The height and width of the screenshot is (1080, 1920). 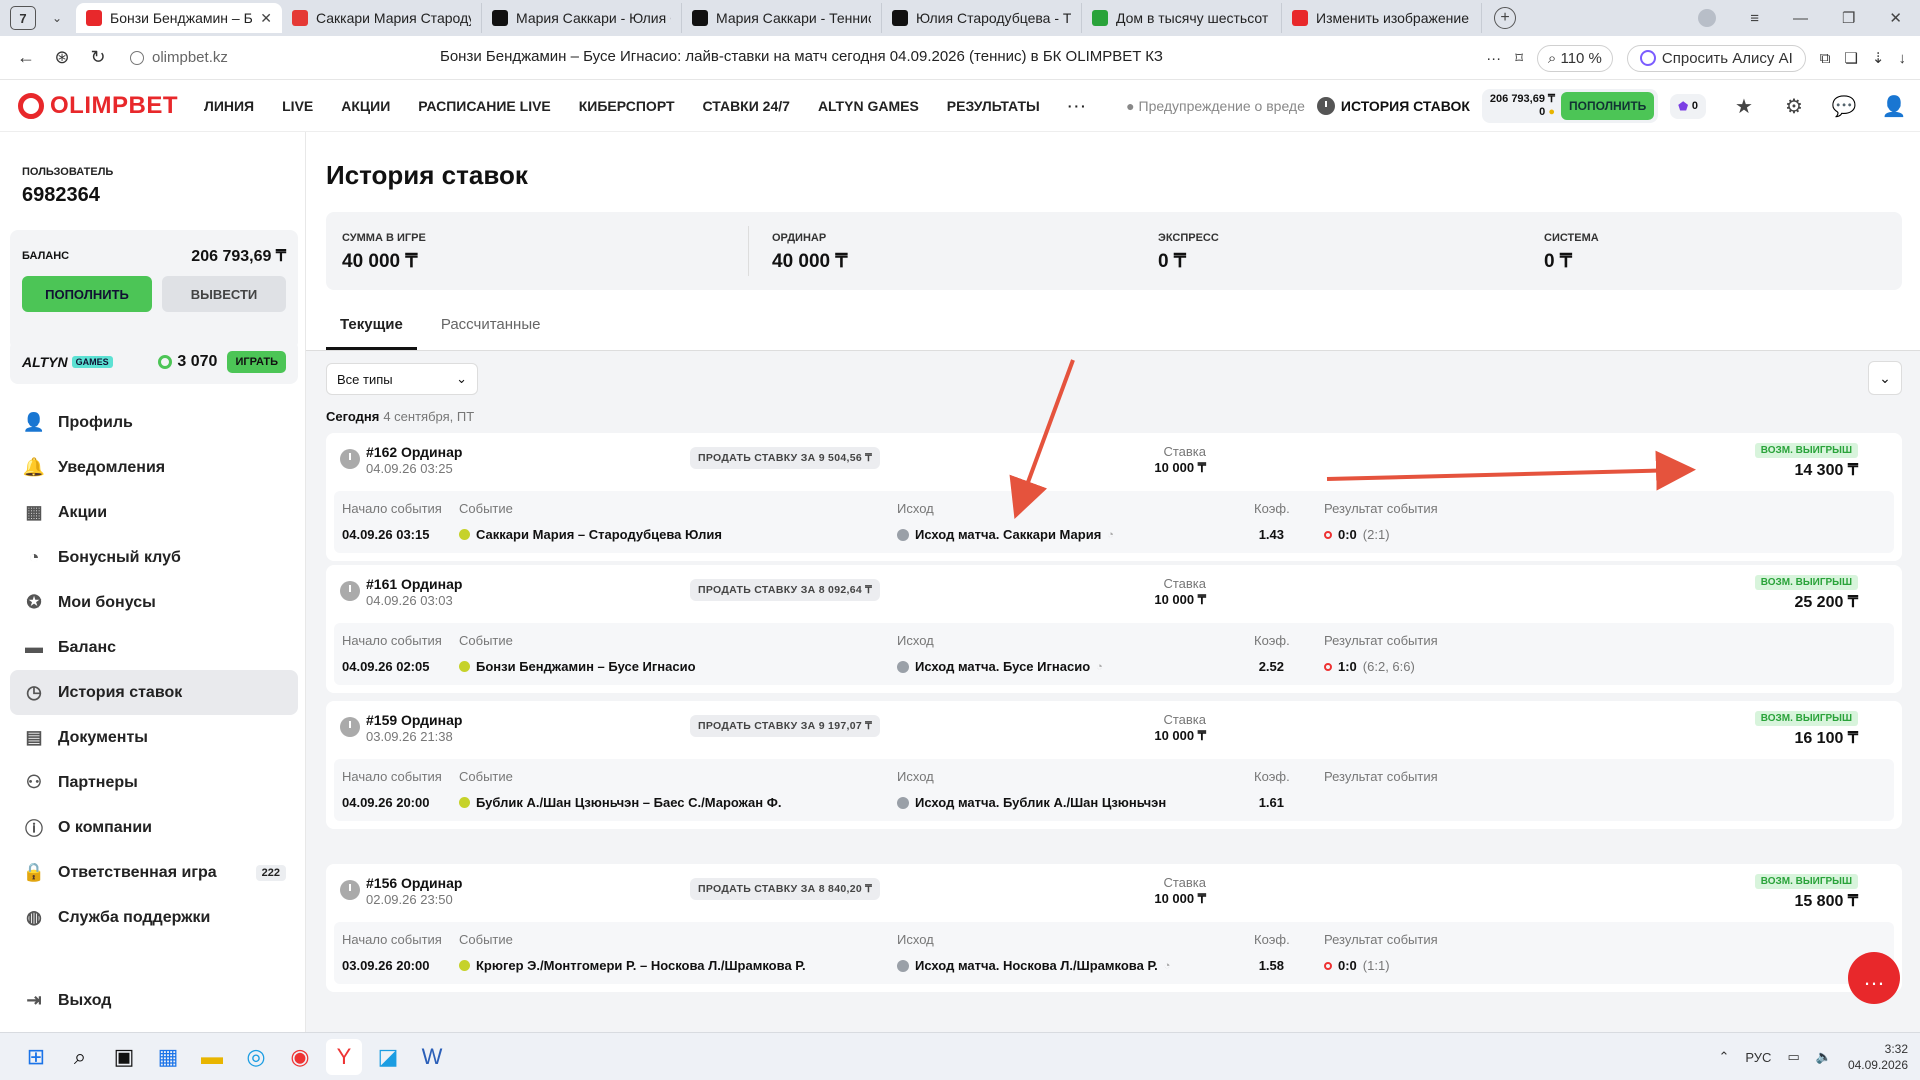 What do you see at coordinates (1182, 18) in the screenshot?
I see `browser-tab: Дом в тысячу шестьсот э` at bounding box center [1182, 18].